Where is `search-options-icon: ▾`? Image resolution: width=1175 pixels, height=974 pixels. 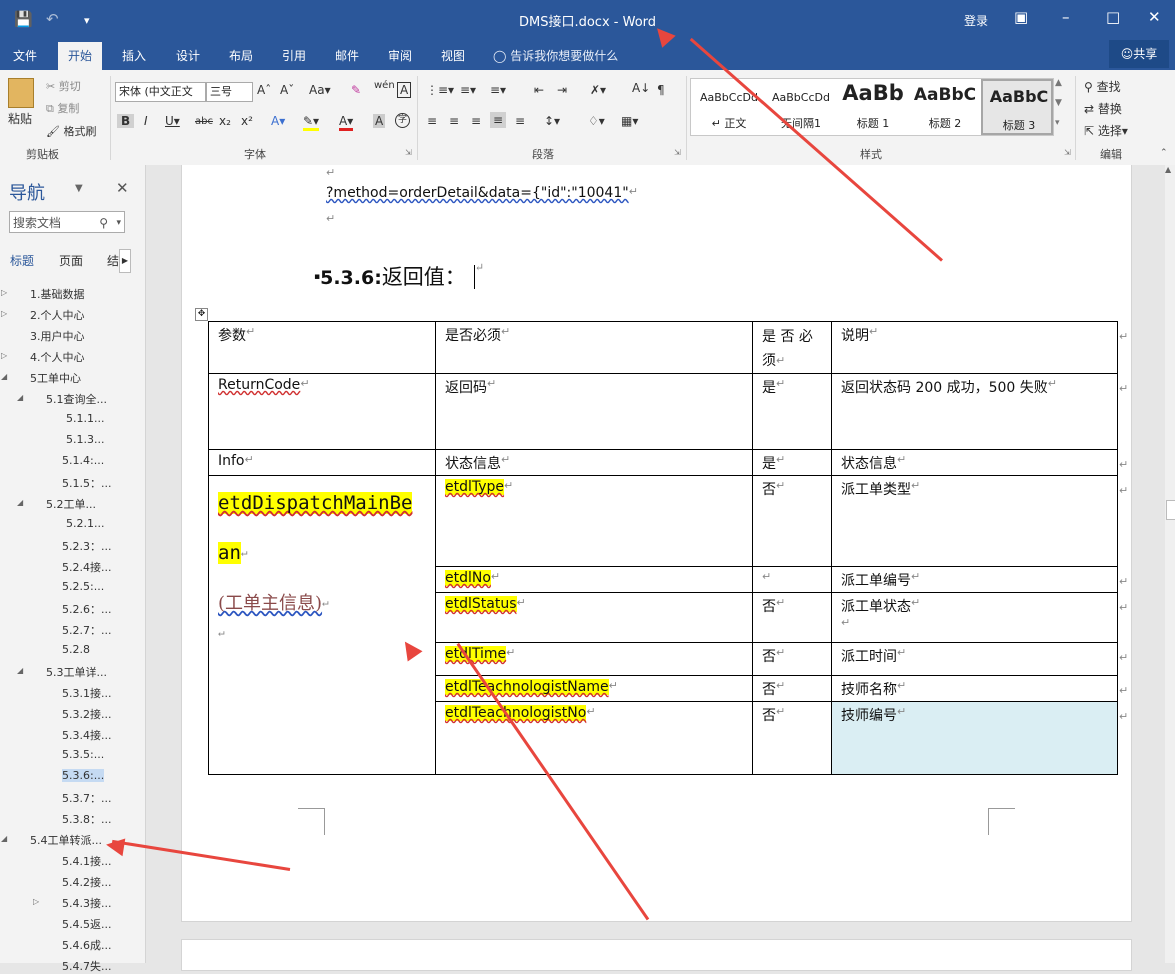 search-options-icon: ▾ is located at coordinates (118, 223).